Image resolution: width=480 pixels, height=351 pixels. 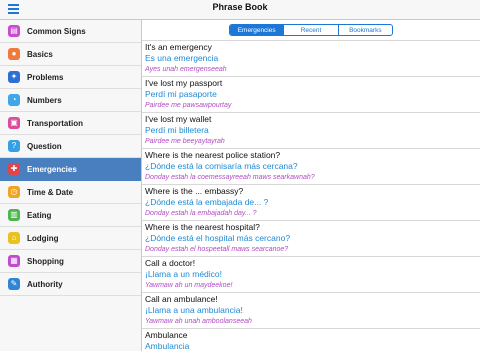 What do you see at coordinates (194, 310) in the screenshot?
I see `phrase-translation: ¡Llama a una ambulancia!` at bounding box center [194, 310].